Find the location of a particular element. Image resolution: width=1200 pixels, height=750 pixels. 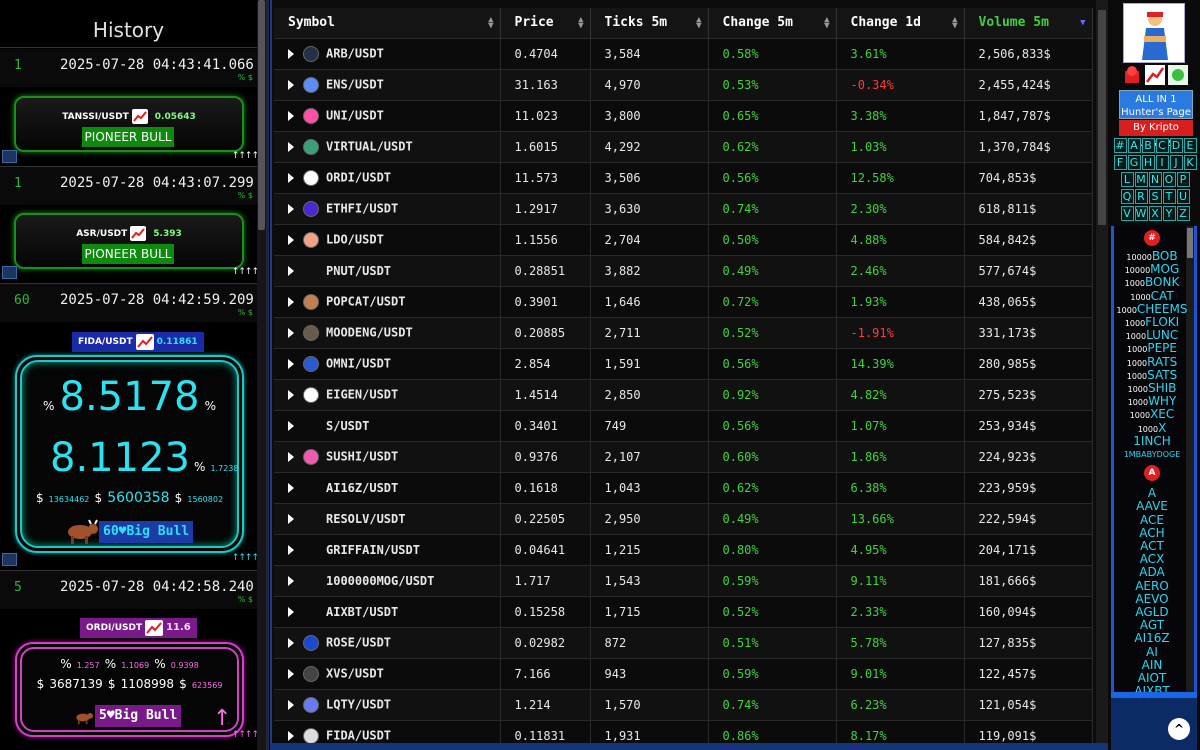

column-header-change-1d: Change 1d ▲ ▼ is located at coordinates (900, 23).